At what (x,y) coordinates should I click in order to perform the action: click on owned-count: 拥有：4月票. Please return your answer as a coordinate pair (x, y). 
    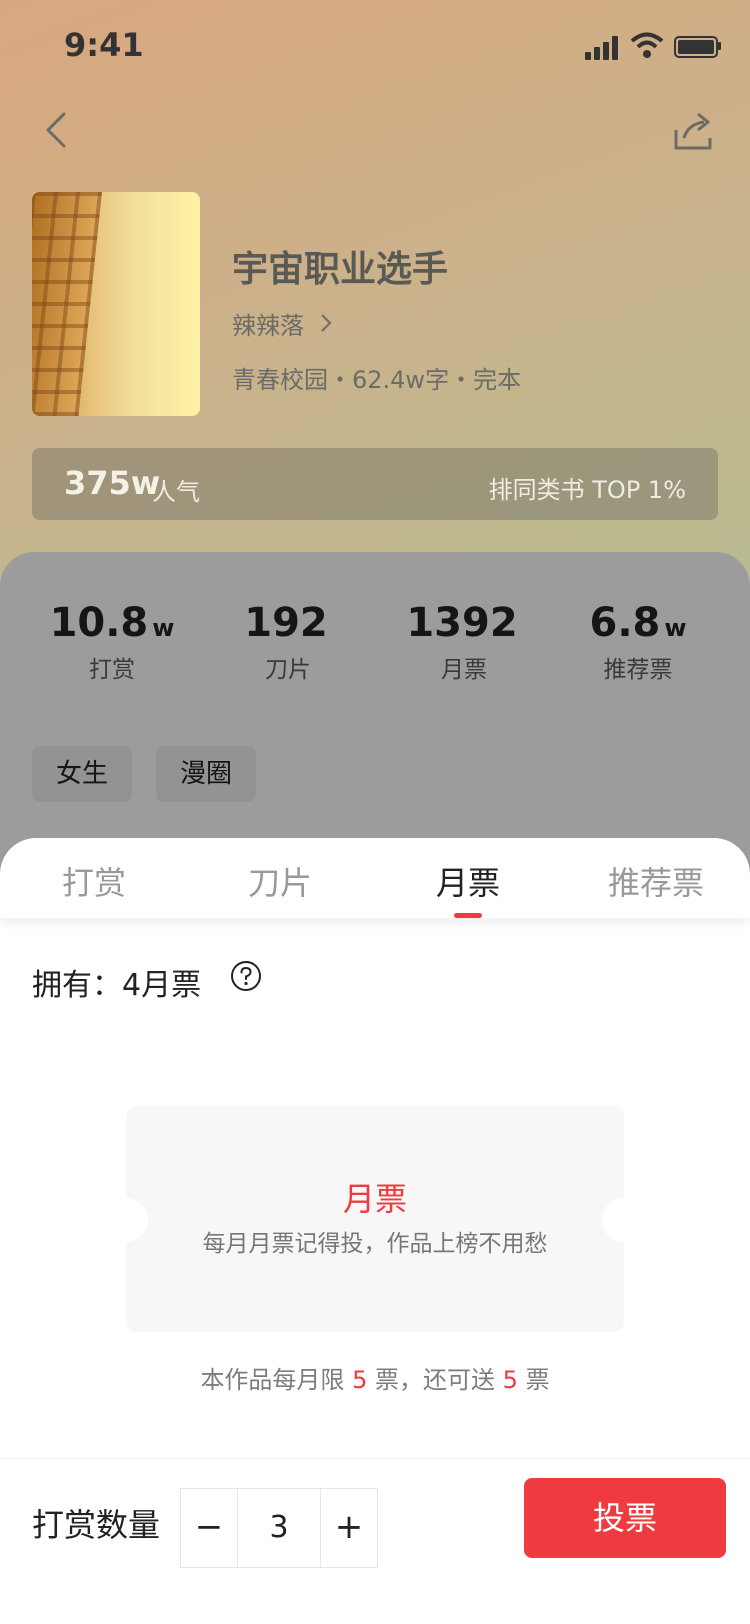
    Looking at the image, I should click on (117, 985).